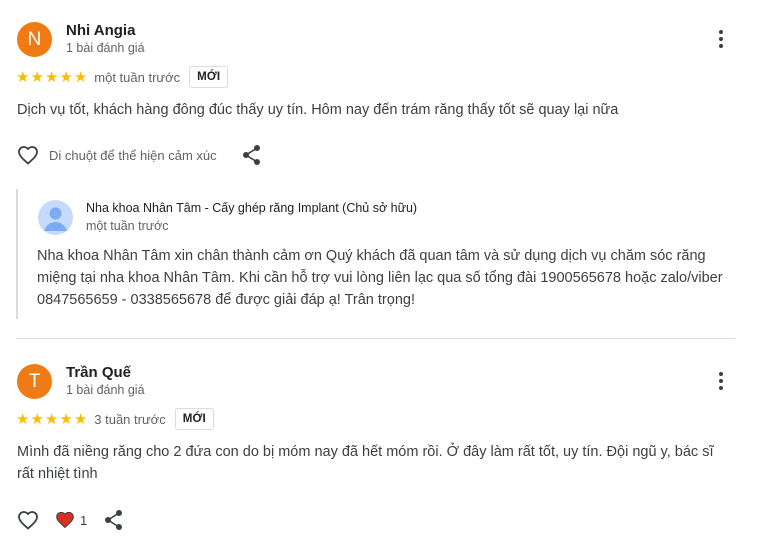 The width and height of the screenshot is (767, 555). I want to click on reaction-love-button, so click(65, 520).